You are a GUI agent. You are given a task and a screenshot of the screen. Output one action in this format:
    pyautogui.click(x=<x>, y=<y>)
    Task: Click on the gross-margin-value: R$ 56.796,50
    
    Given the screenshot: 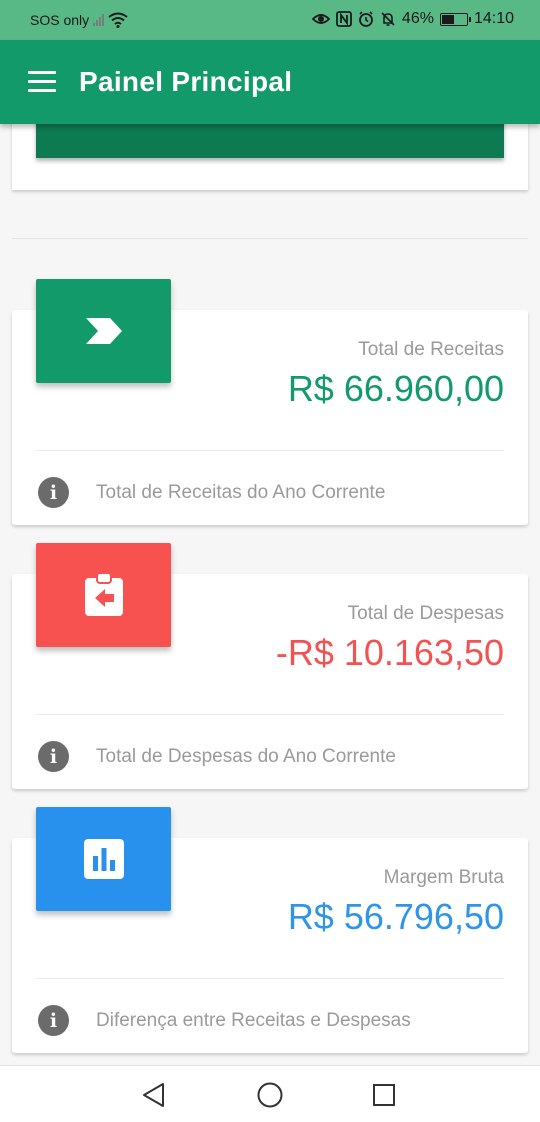 What is the action you would take?
    pyautogui.click(x=395, y=916)
    